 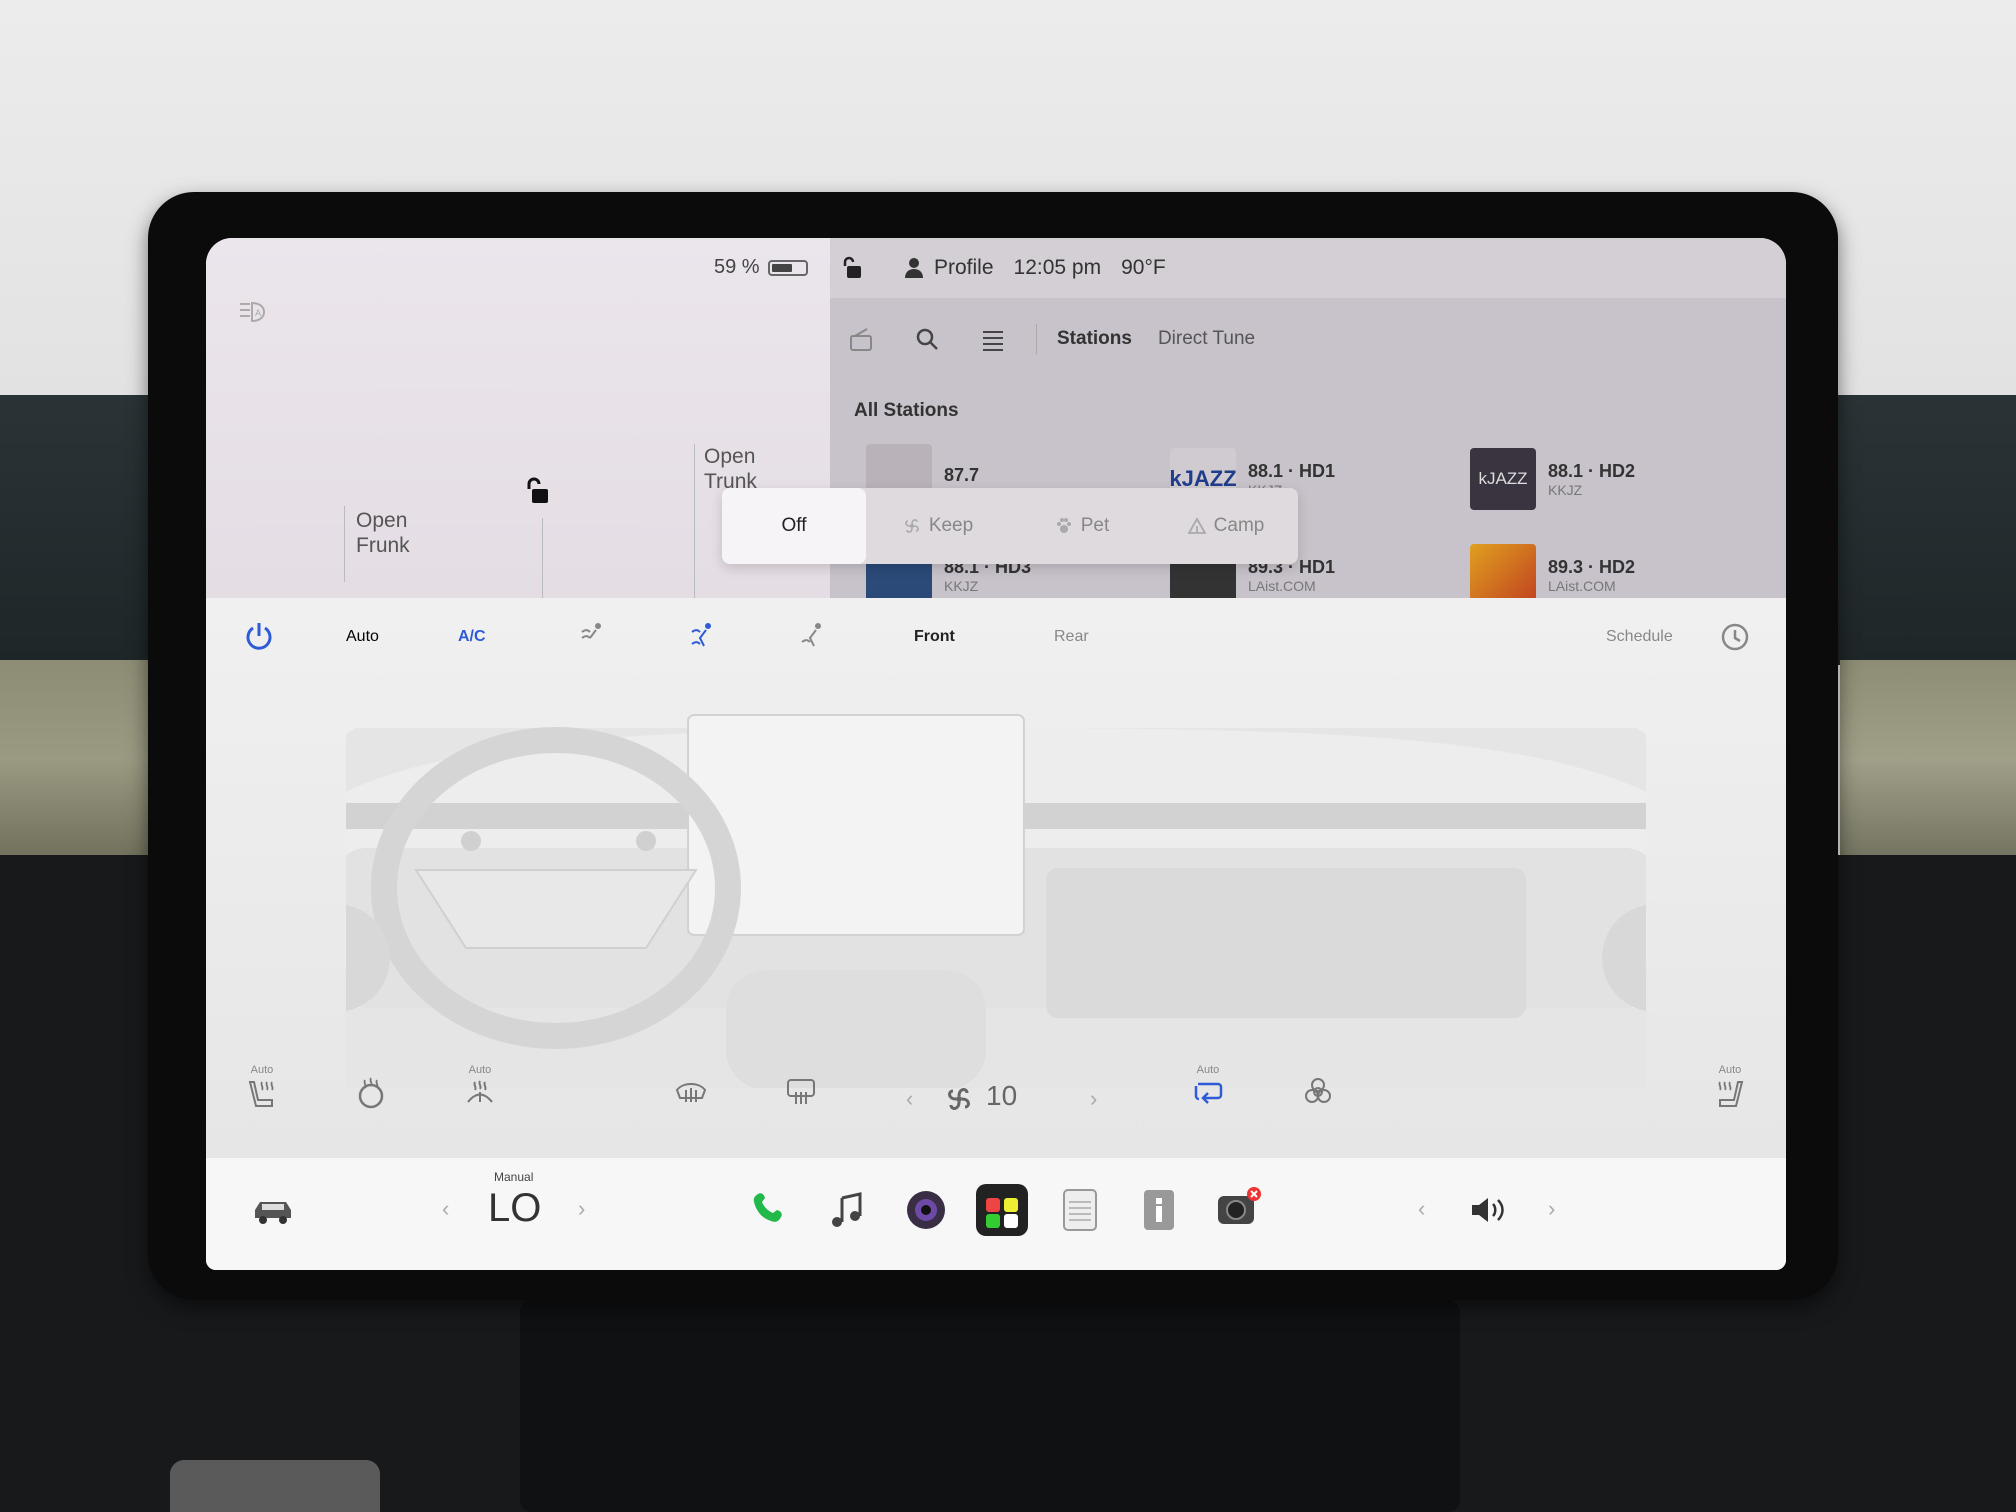 I want to click on rear-defrost-icon, so click(x=801, y=1091).